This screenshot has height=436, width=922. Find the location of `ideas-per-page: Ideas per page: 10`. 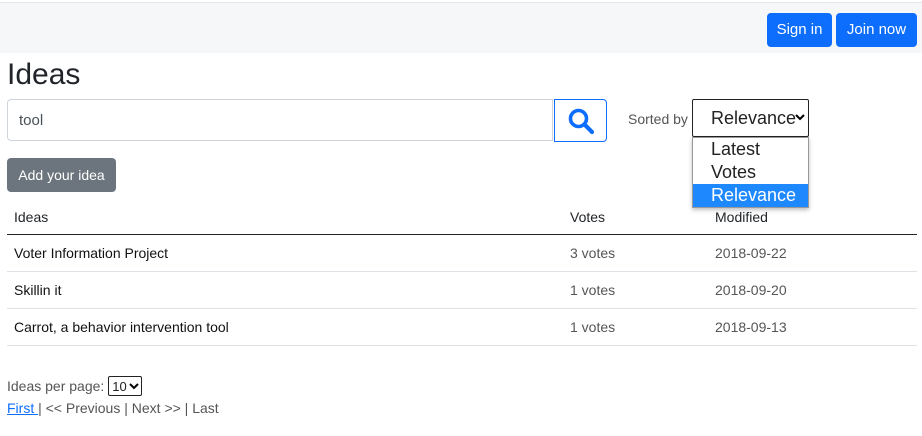

ideas-per-page: Ideas per page: 10 is located at coordinates (74, 386).